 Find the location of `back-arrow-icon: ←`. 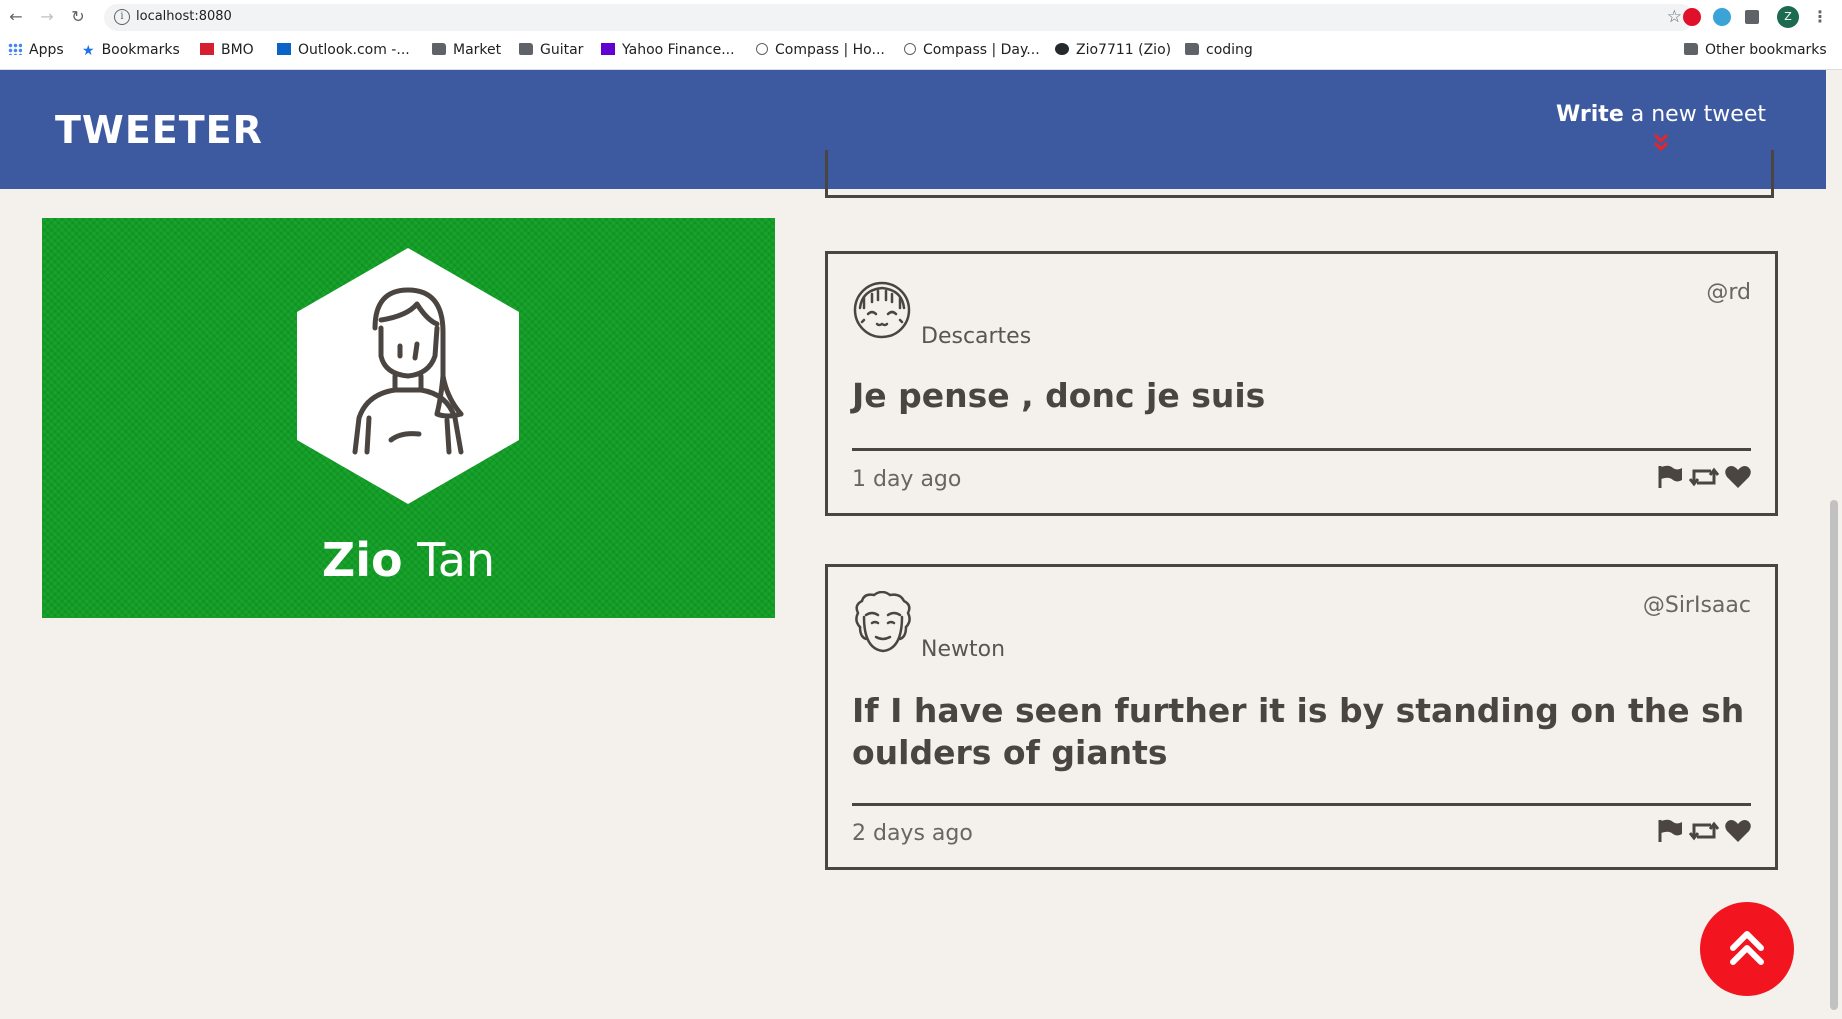

back-arrow-icon: ← is located at coordinates (16, 17).